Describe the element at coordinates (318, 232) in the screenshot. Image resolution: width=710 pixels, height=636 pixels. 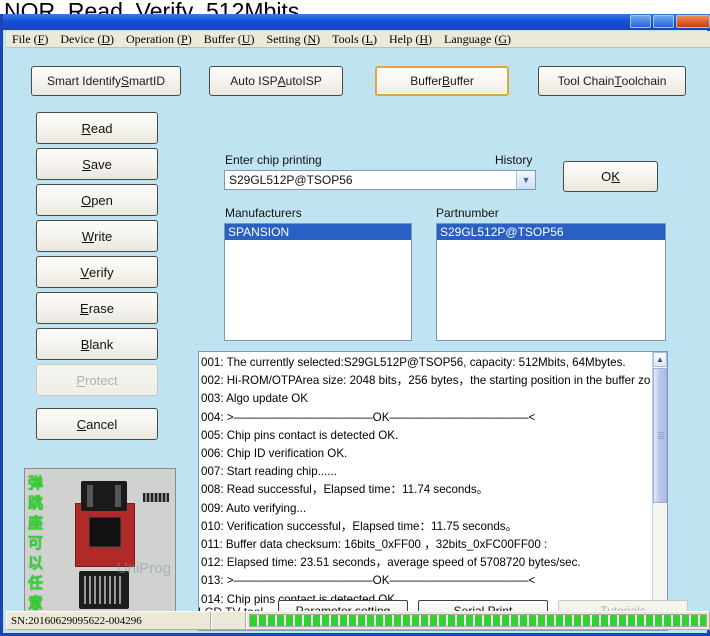
I see `list-item: SPANSION` at that location.